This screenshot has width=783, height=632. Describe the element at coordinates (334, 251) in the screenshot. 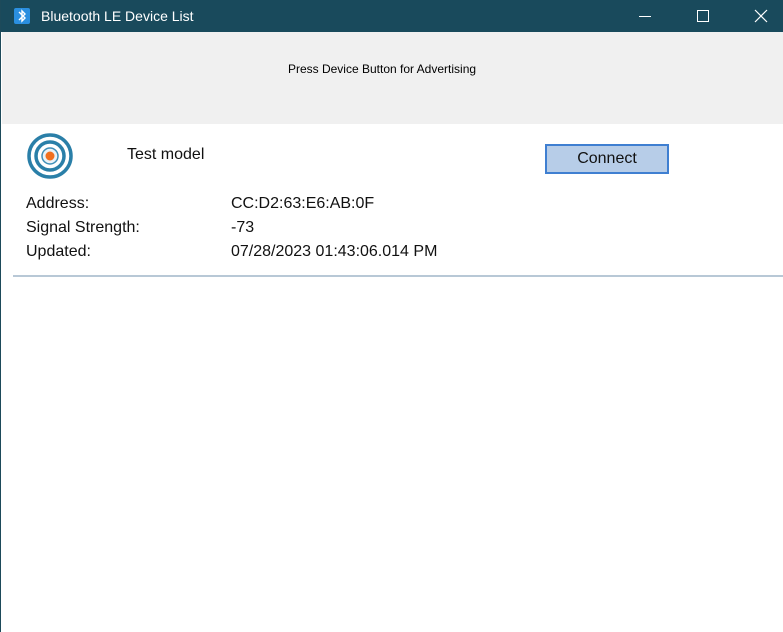

I see `updated-value: 07/28/2023 01:43:06.014 PM` at that location.